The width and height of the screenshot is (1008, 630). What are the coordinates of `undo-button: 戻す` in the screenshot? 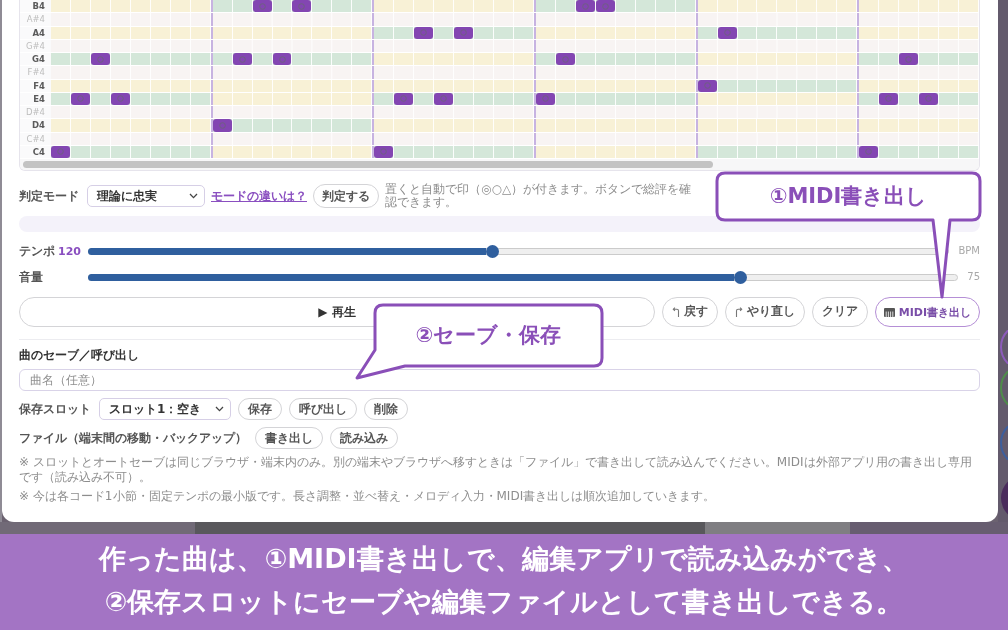 It's located at (689, 312).